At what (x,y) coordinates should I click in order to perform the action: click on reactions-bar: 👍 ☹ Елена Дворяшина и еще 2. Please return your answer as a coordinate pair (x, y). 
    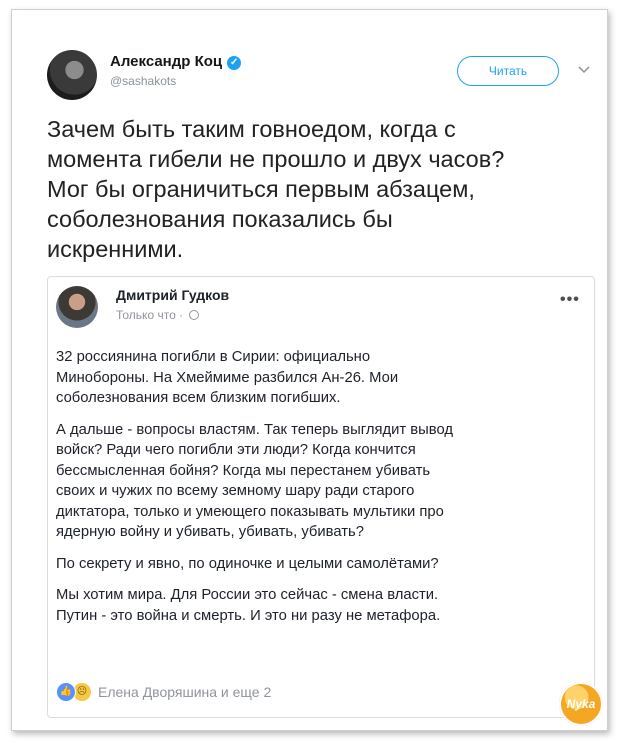
    Looking at the image, I should click on (163, 692).